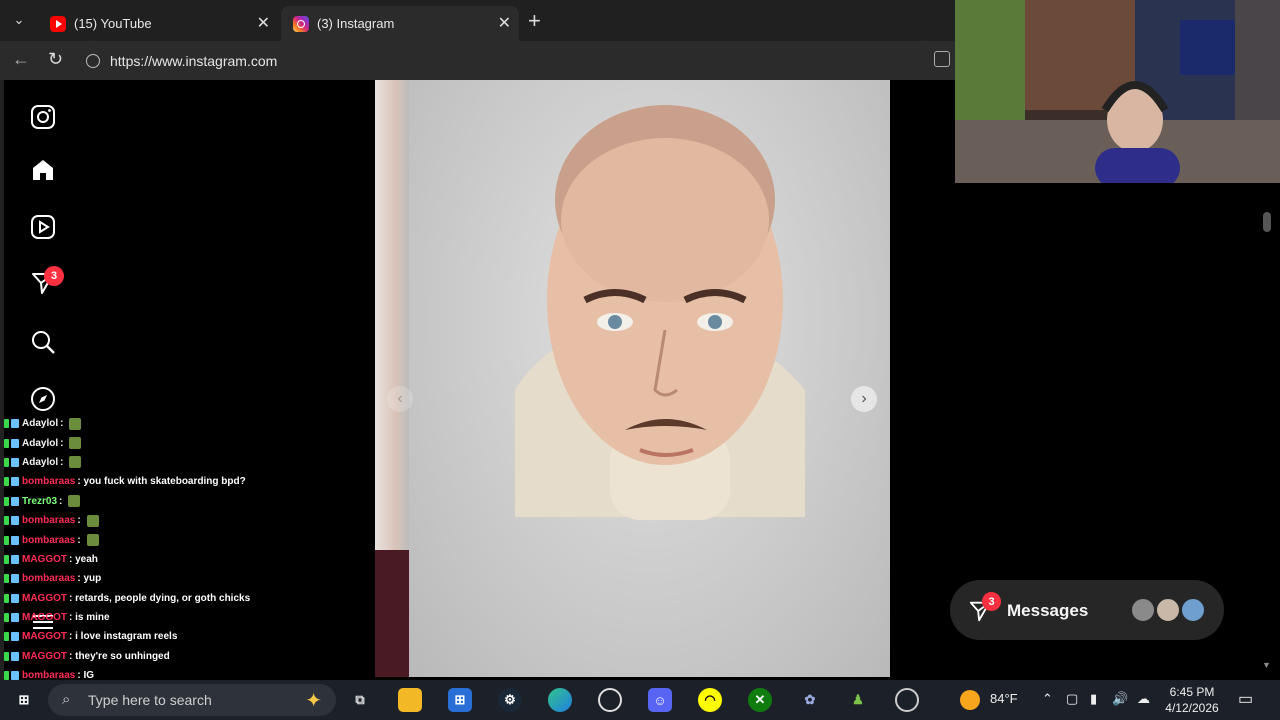  What do you see at coordinates (19, 20) in the screenshot?
I see `tab-list-button: ⌄` at bounding box center [19, 20].